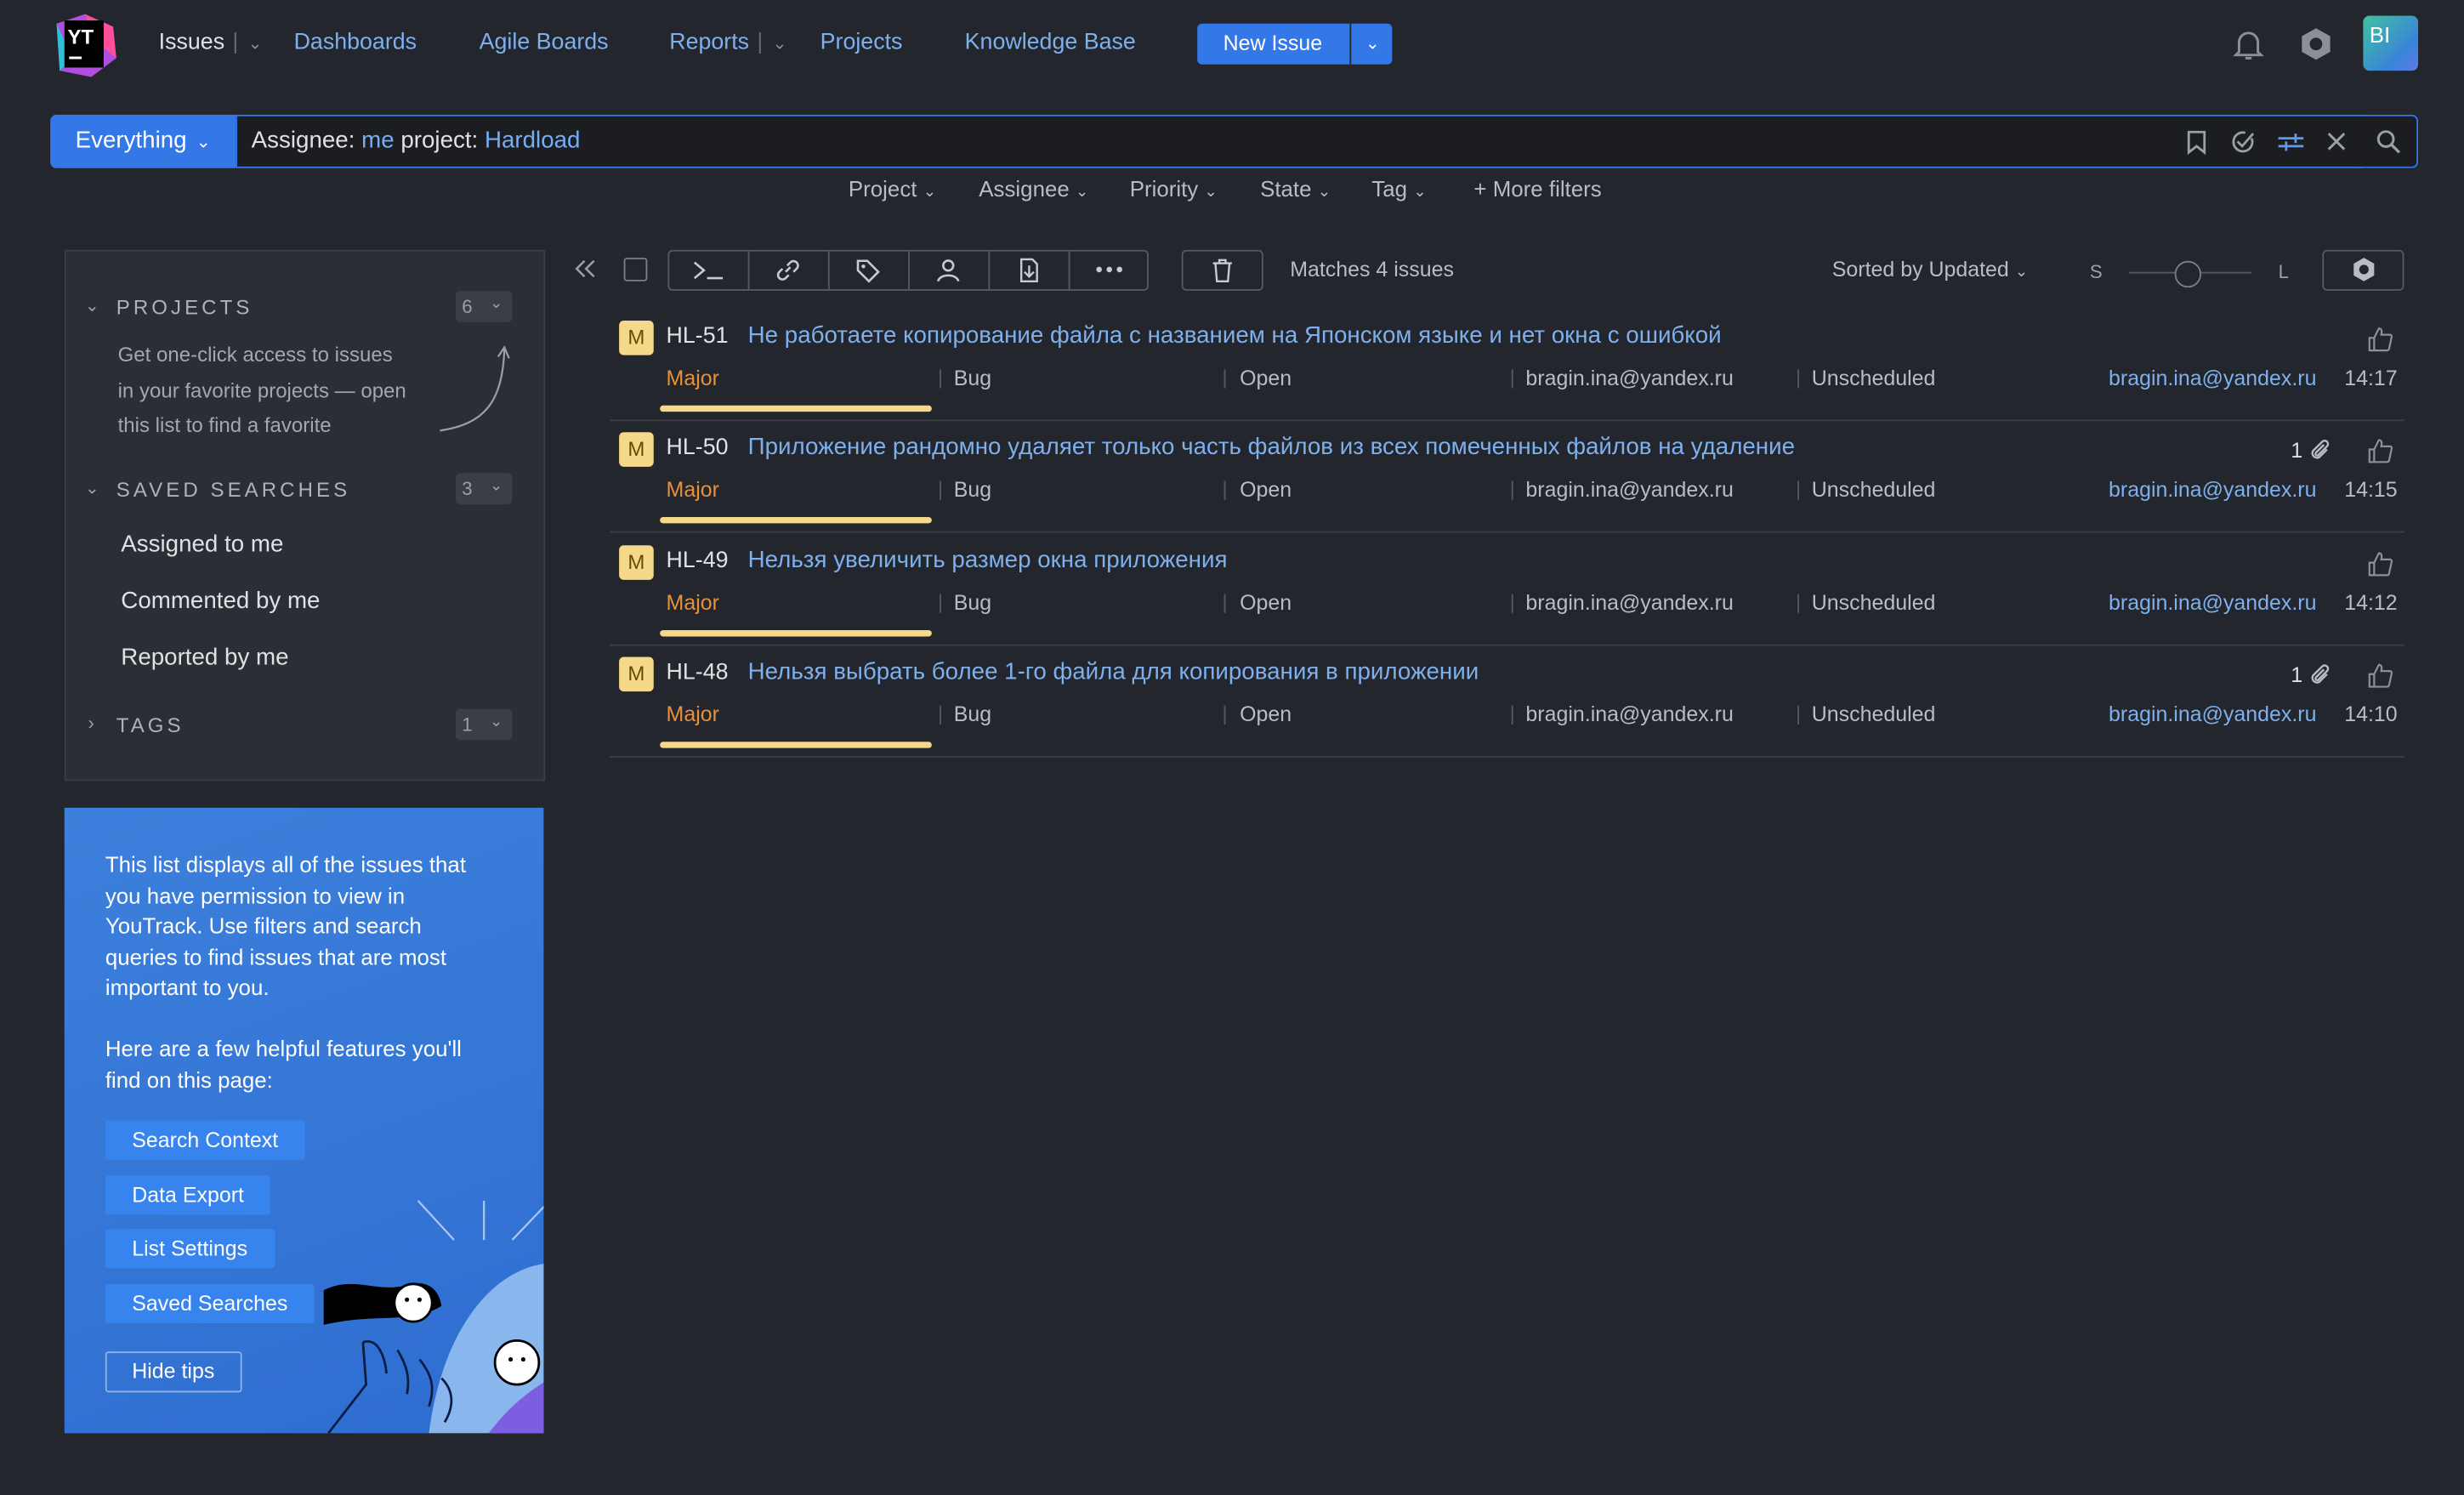  Describe the element at coordinates (484, 724) in the screenshot. I see `tags-count-badge: 1 ⌄` at that location.